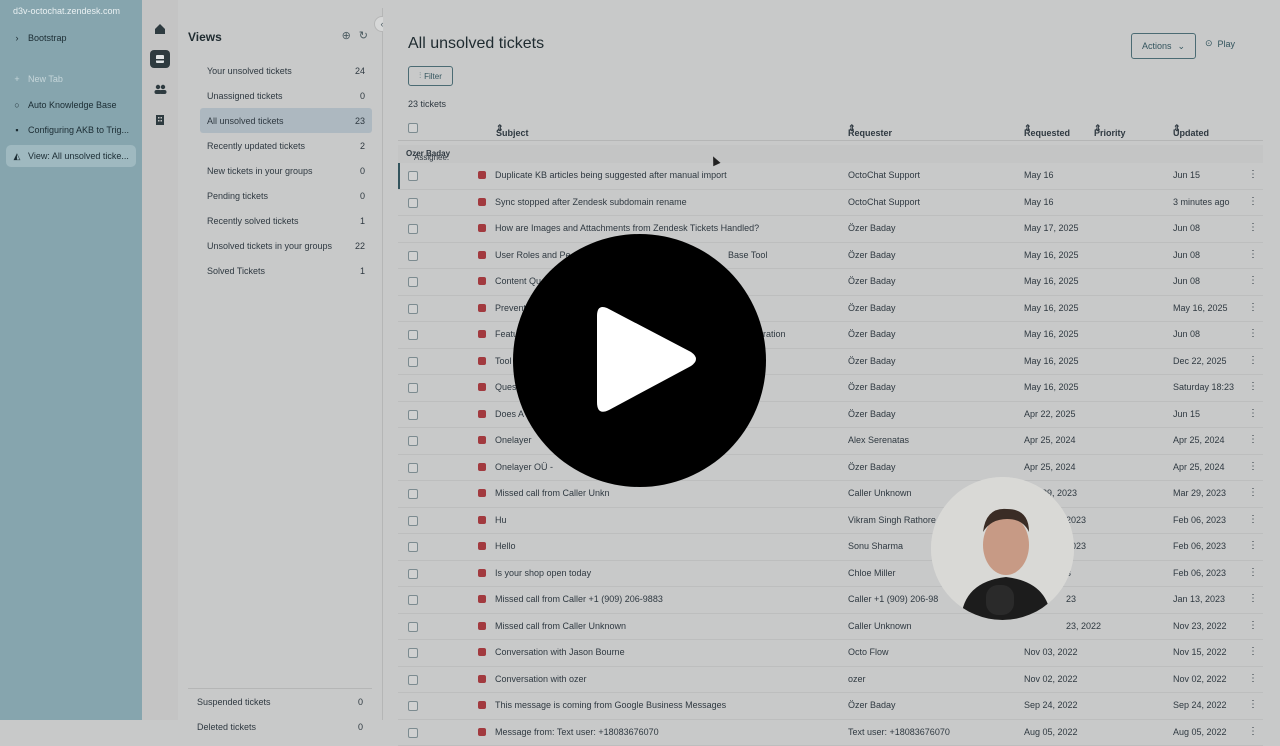 This screenshot has width=1280, height=746. Describe the element at coordinates (541, 679) in the screenshot. I see `ticket-subject: Conversation with ozer` at that location.